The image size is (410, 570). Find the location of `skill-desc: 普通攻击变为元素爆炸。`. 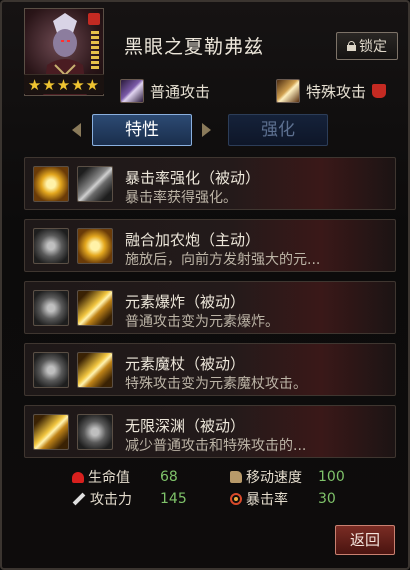

skill-desc: 普通攻击变为元素爆炸。 is located at coordinates (202, 322).